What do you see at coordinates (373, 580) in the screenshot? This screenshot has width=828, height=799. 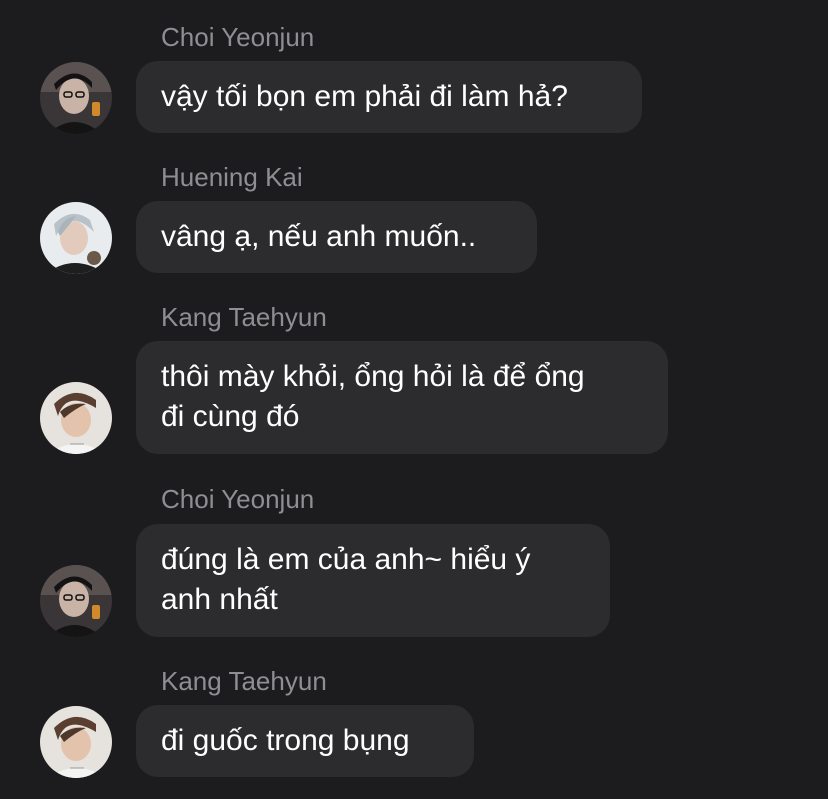 I see `message-bubble: đúng là em của anh~ hiểu ý anh nhất` at bounding box center [373, 580].